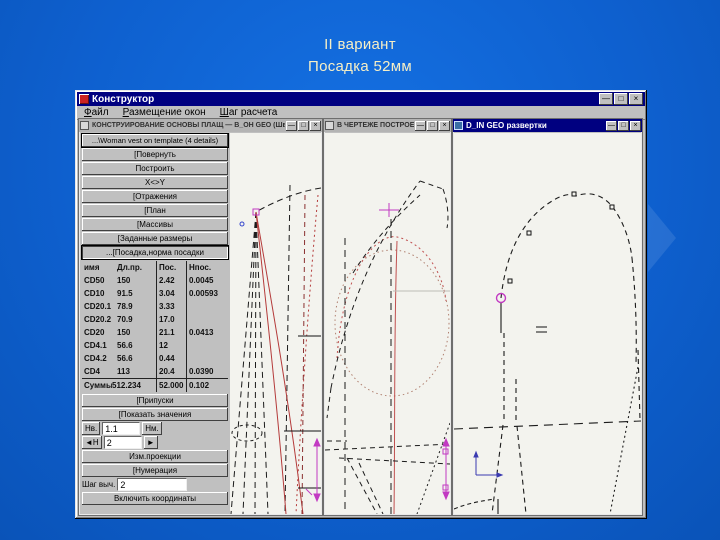  Describe the element at coordinates (98, 306) in the screenshot. I see `table-cell: CD20.1` at that location.